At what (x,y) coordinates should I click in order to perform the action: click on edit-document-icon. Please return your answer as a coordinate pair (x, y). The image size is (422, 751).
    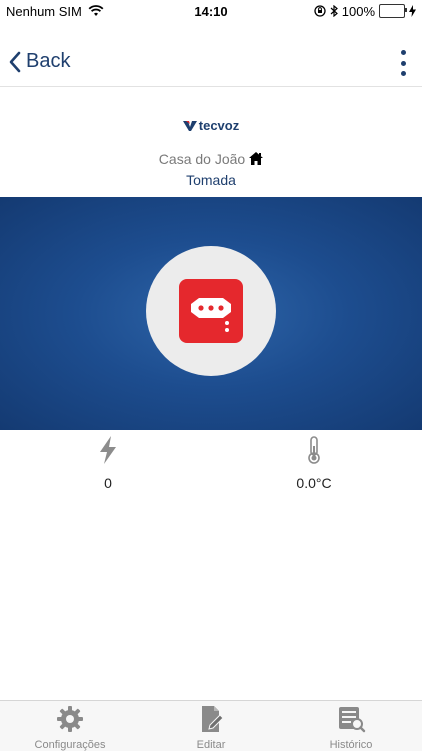
    Looking at the image, I should click on (213, 719).